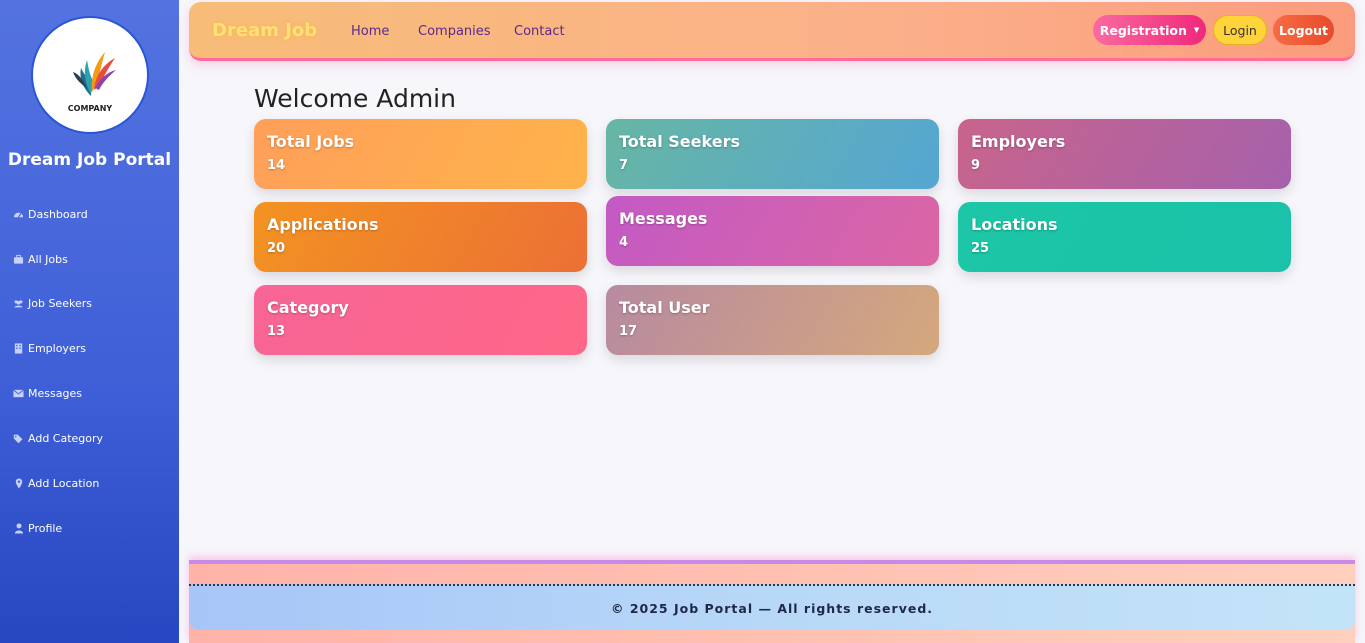 The height and width of the screenshot is (643, 1365). I want to click on sidebar-item-label: Job Seekers, so click(60, 303).